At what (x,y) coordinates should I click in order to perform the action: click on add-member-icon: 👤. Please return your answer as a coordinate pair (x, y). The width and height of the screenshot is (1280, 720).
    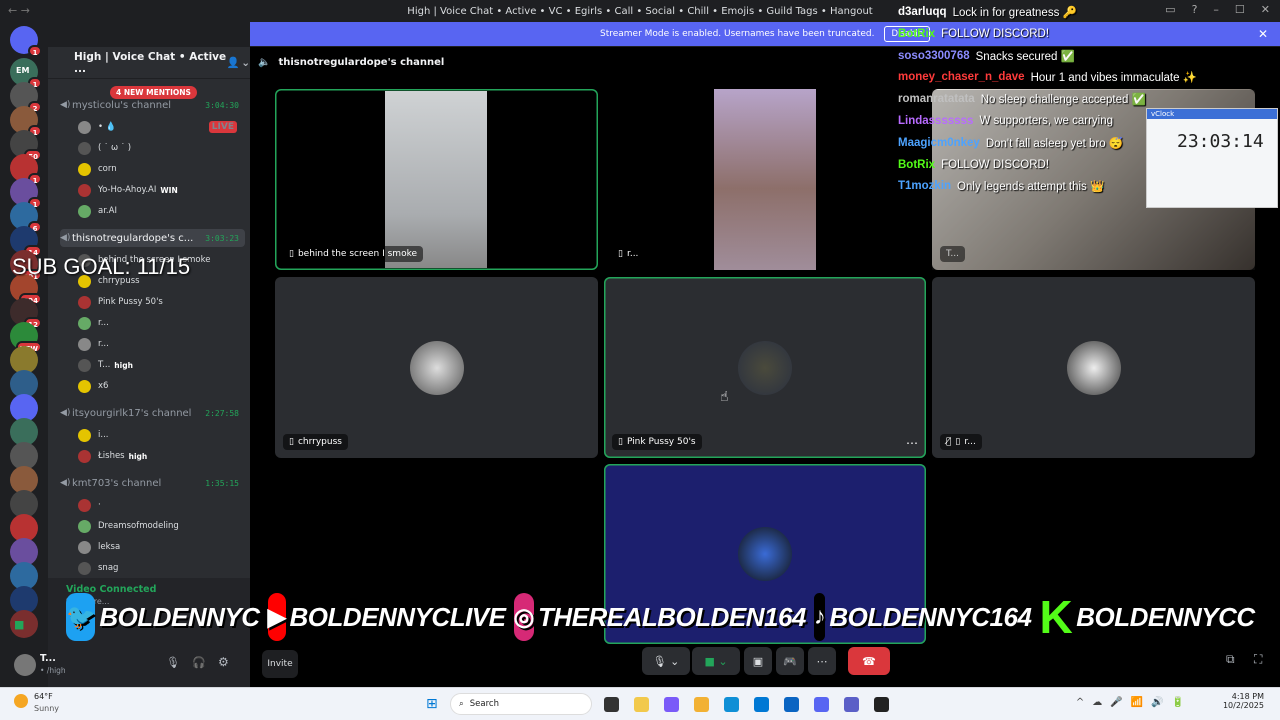
    Looking at the image, I should click on (233, 62).